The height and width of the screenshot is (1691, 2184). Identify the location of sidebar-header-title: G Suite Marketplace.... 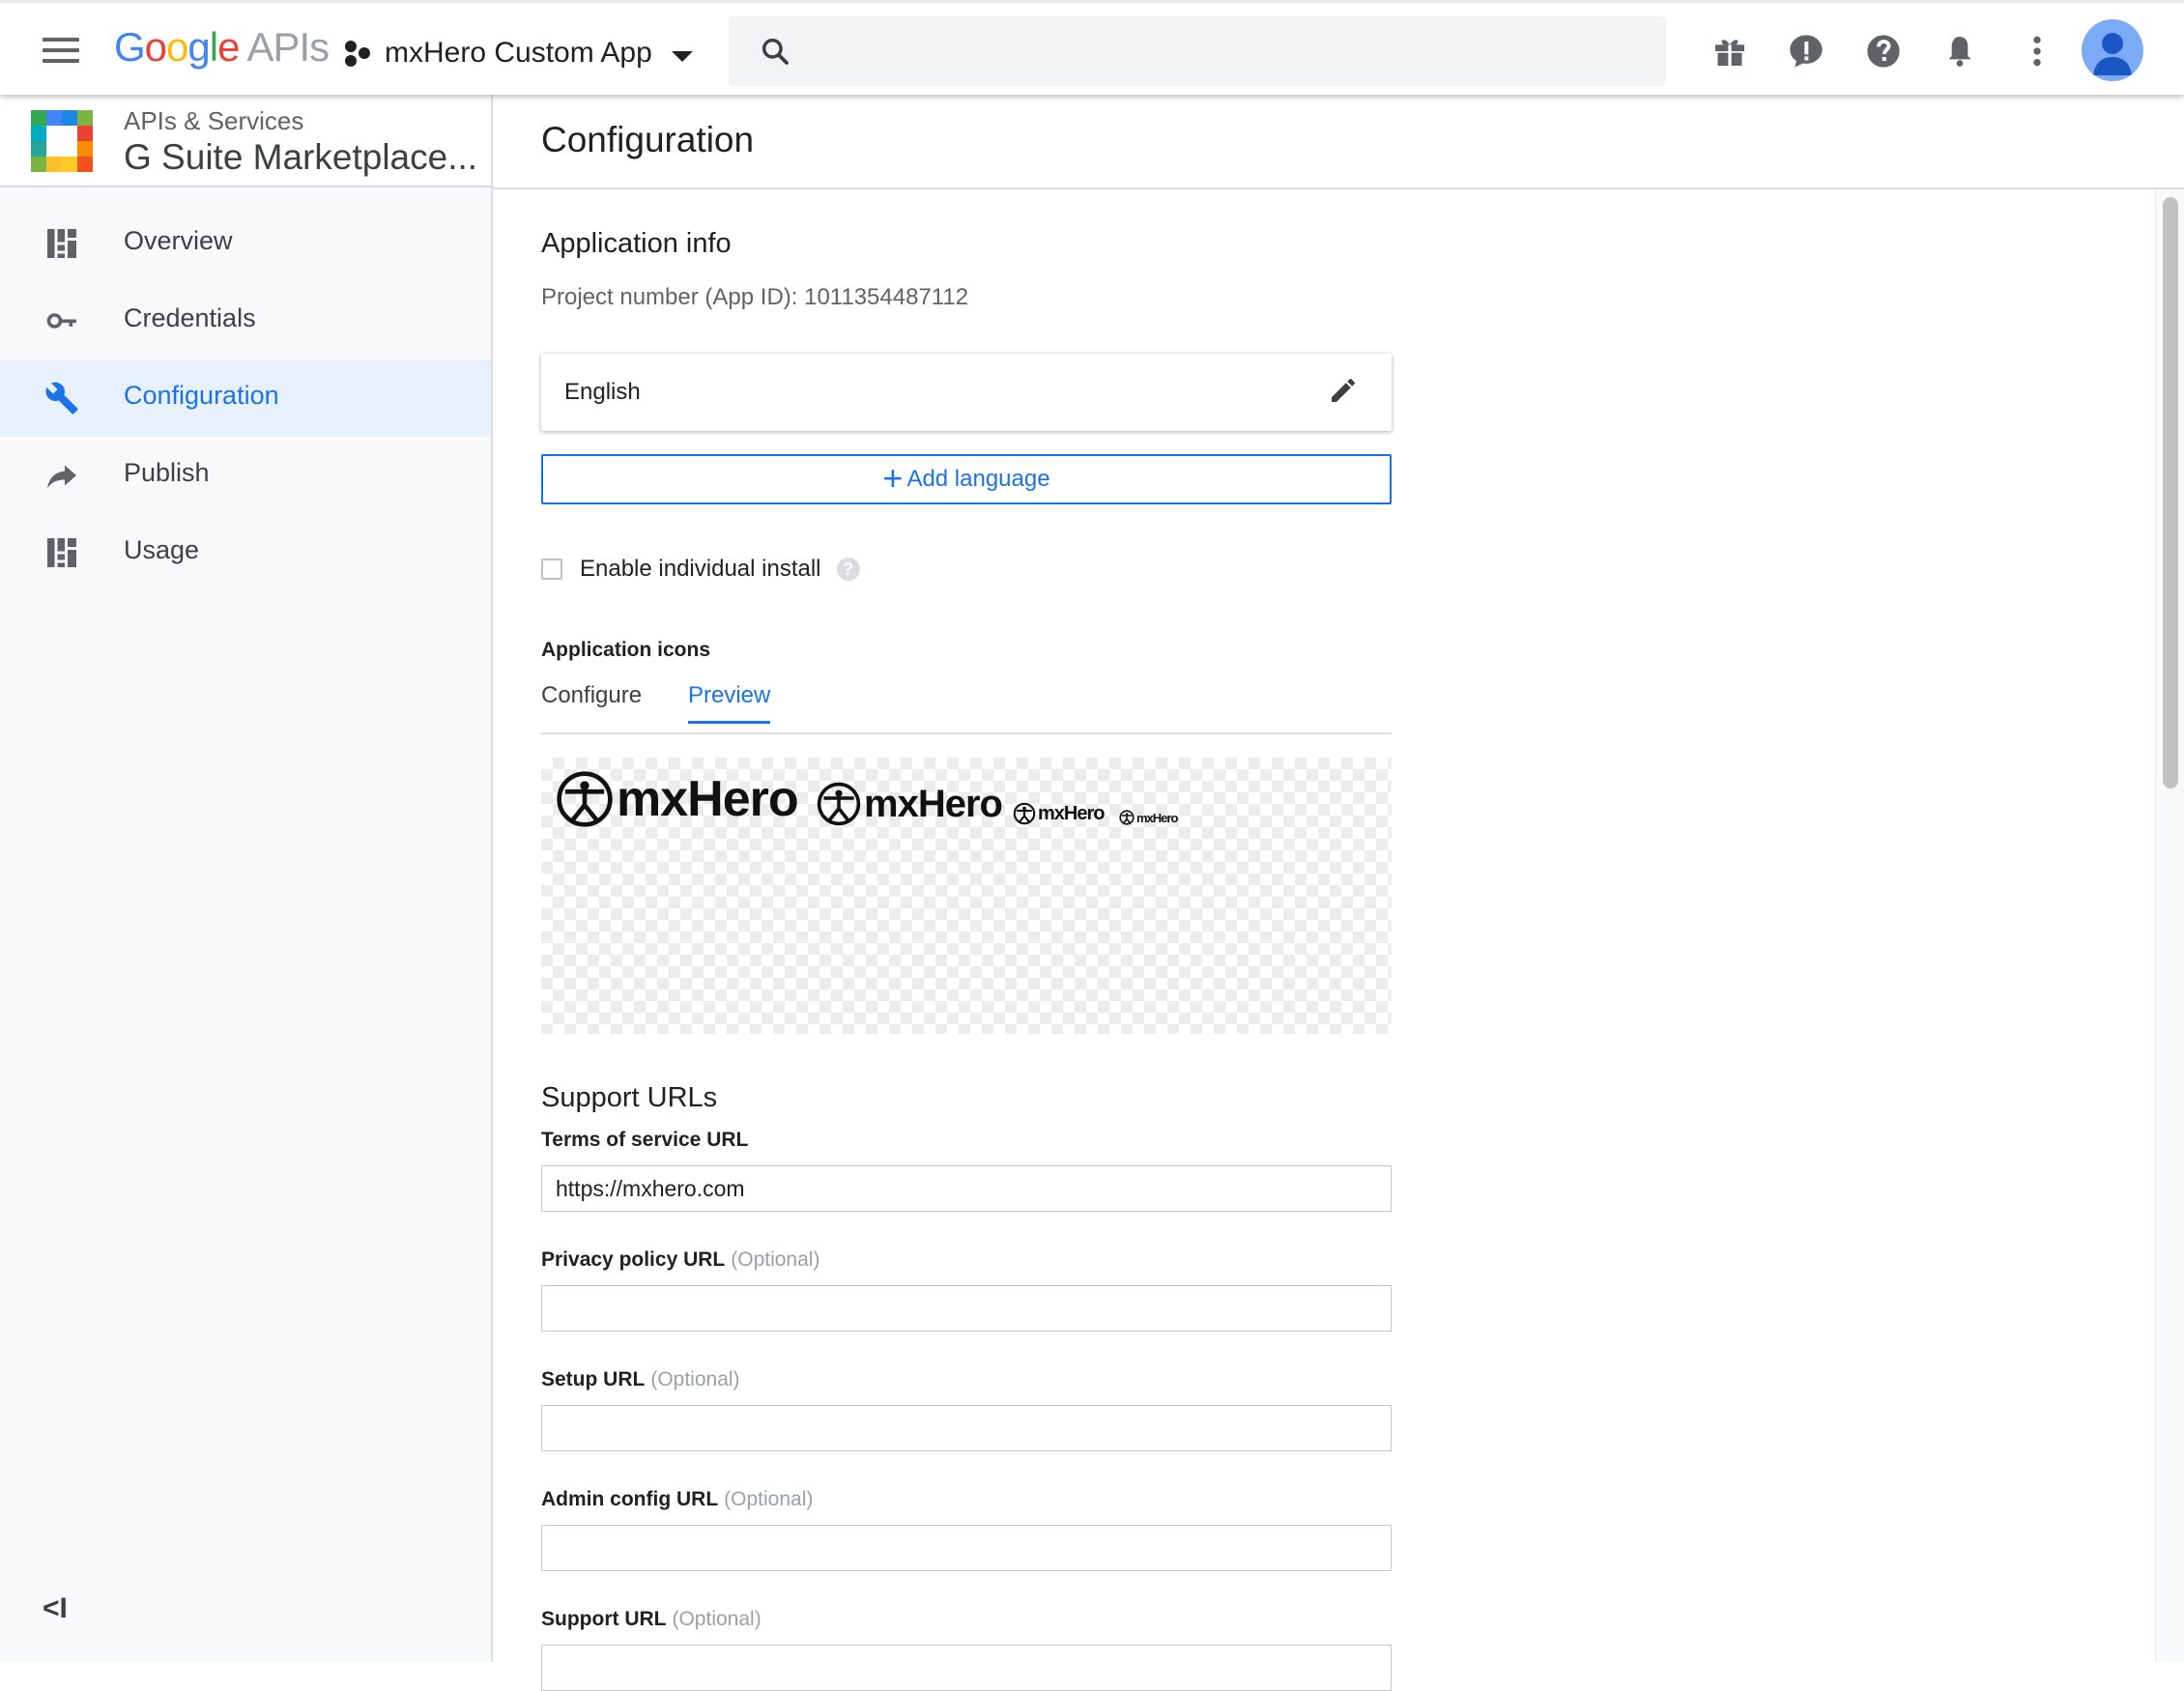
(301, 157).